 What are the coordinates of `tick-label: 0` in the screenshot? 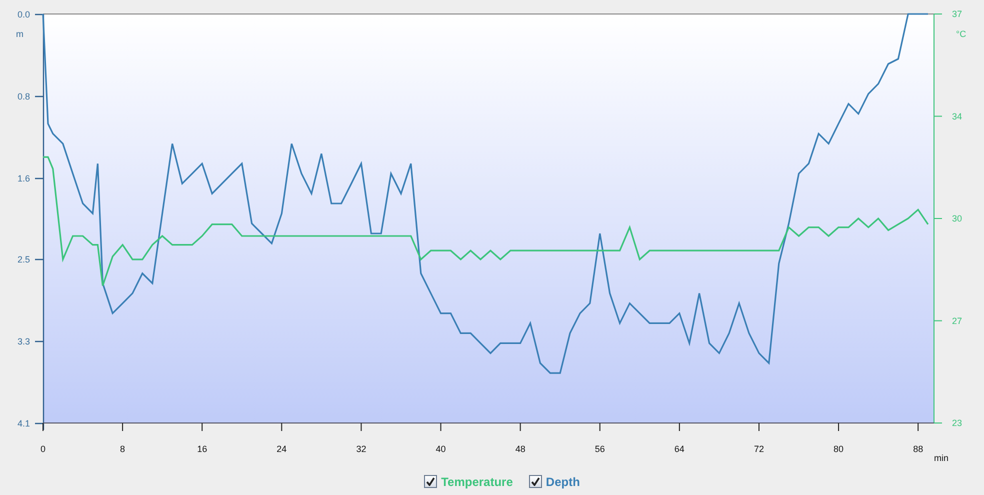 It's located at (43, 449).